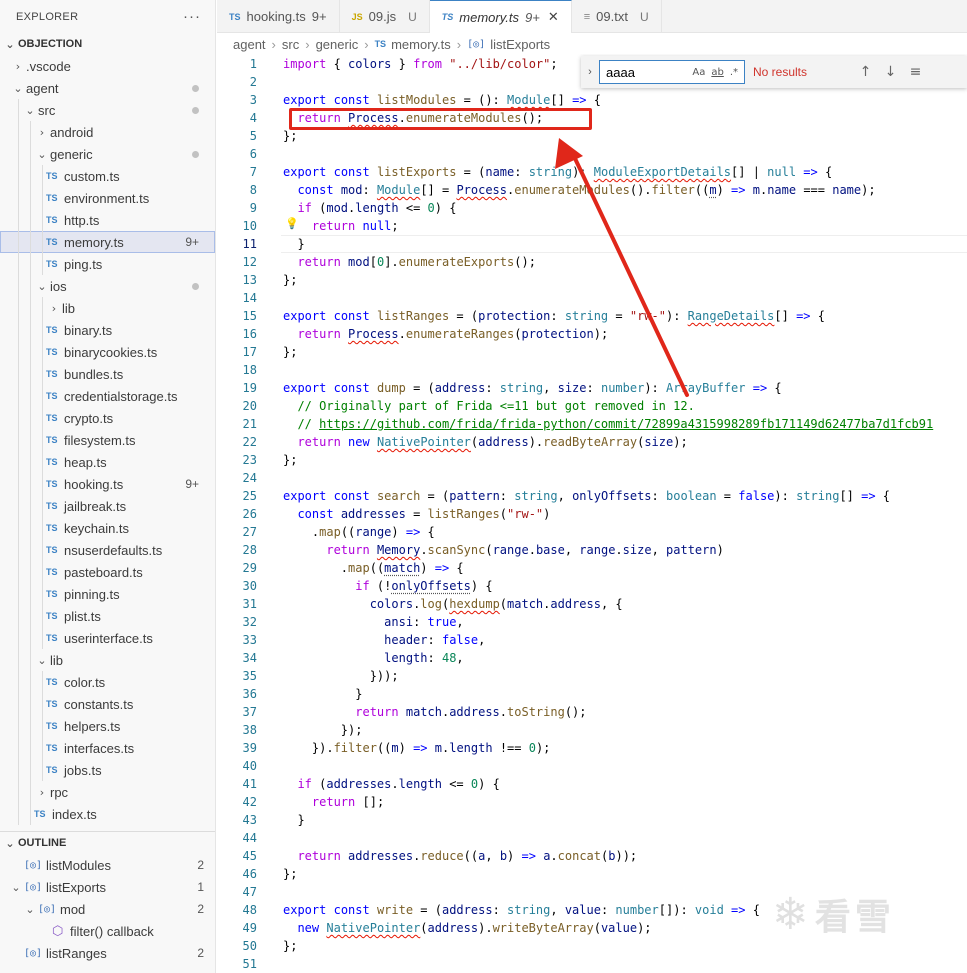 The width and height of the screenshot is (967, 973). I want to click on editor-tab: TS memory.ts 9+ ✕, so click(500, 16).